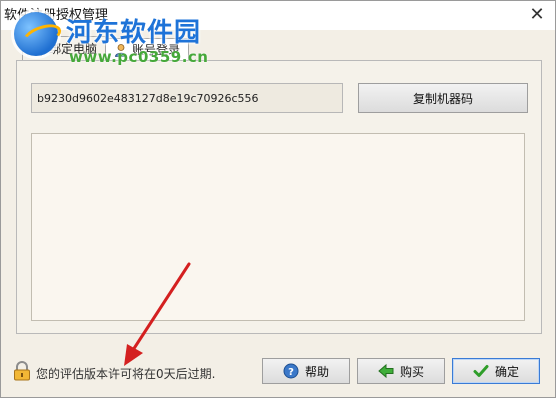  Describe the element at coordinates (126, 374) in the screenshot. I see `license-status-text: 您的评估版本许可将在0天后过期.` at that location.